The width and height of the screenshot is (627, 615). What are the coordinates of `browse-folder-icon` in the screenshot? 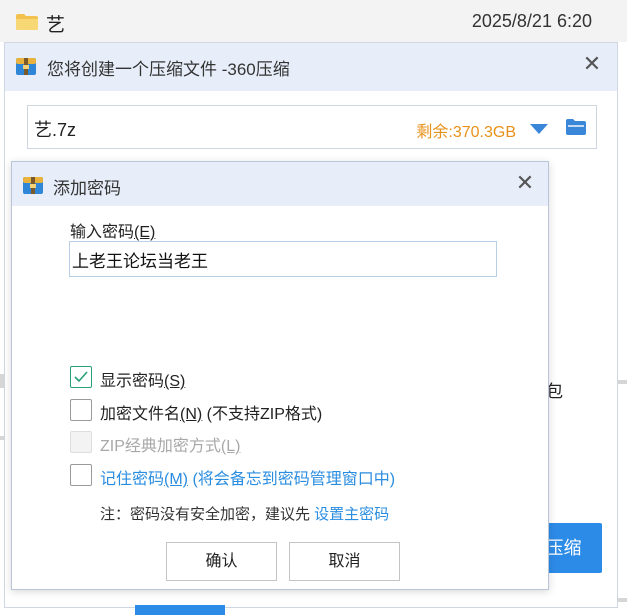 It's located at (576, 127).